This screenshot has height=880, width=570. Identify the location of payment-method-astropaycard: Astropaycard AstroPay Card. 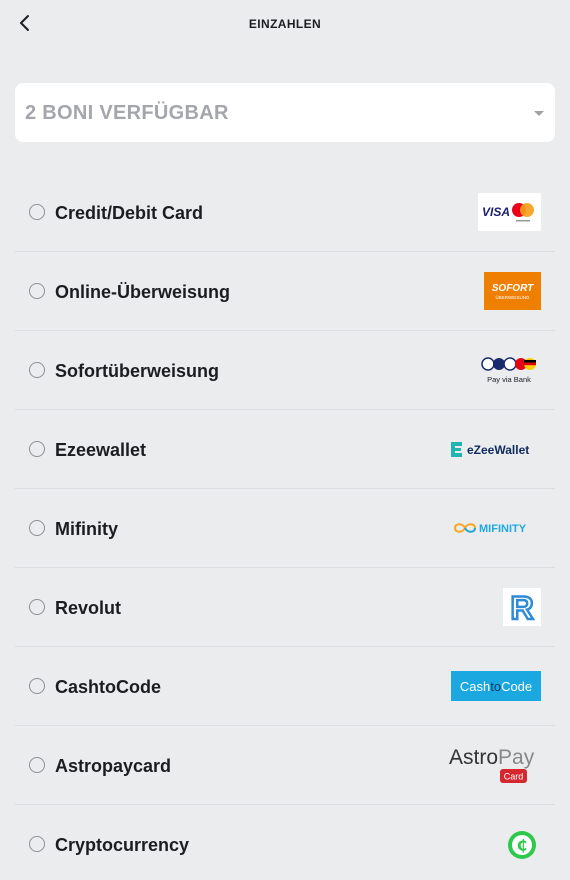
(285, 765).